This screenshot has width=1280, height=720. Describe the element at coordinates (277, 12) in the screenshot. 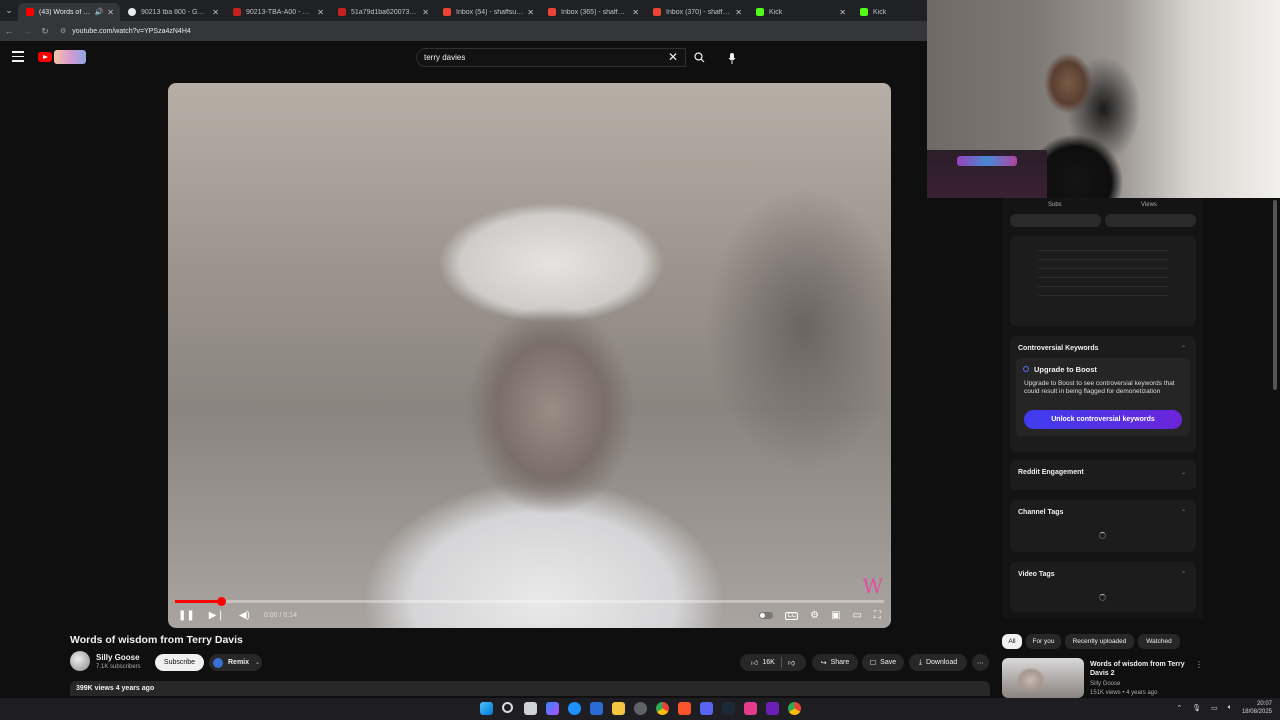

I see `browser-tab: 90213-TBA-A00 - Genuin ✕` at that location.